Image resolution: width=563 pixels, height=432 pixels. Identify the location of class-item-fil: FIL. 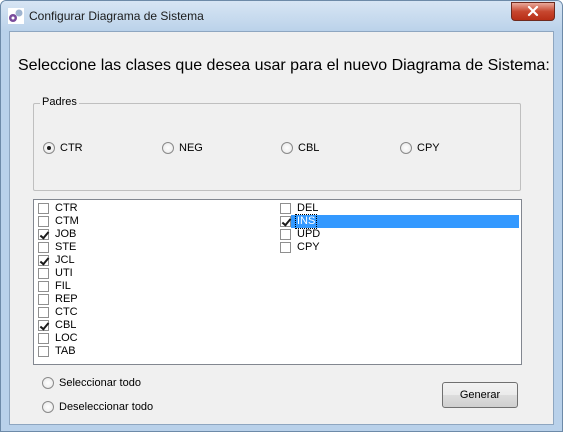
(55, 286).